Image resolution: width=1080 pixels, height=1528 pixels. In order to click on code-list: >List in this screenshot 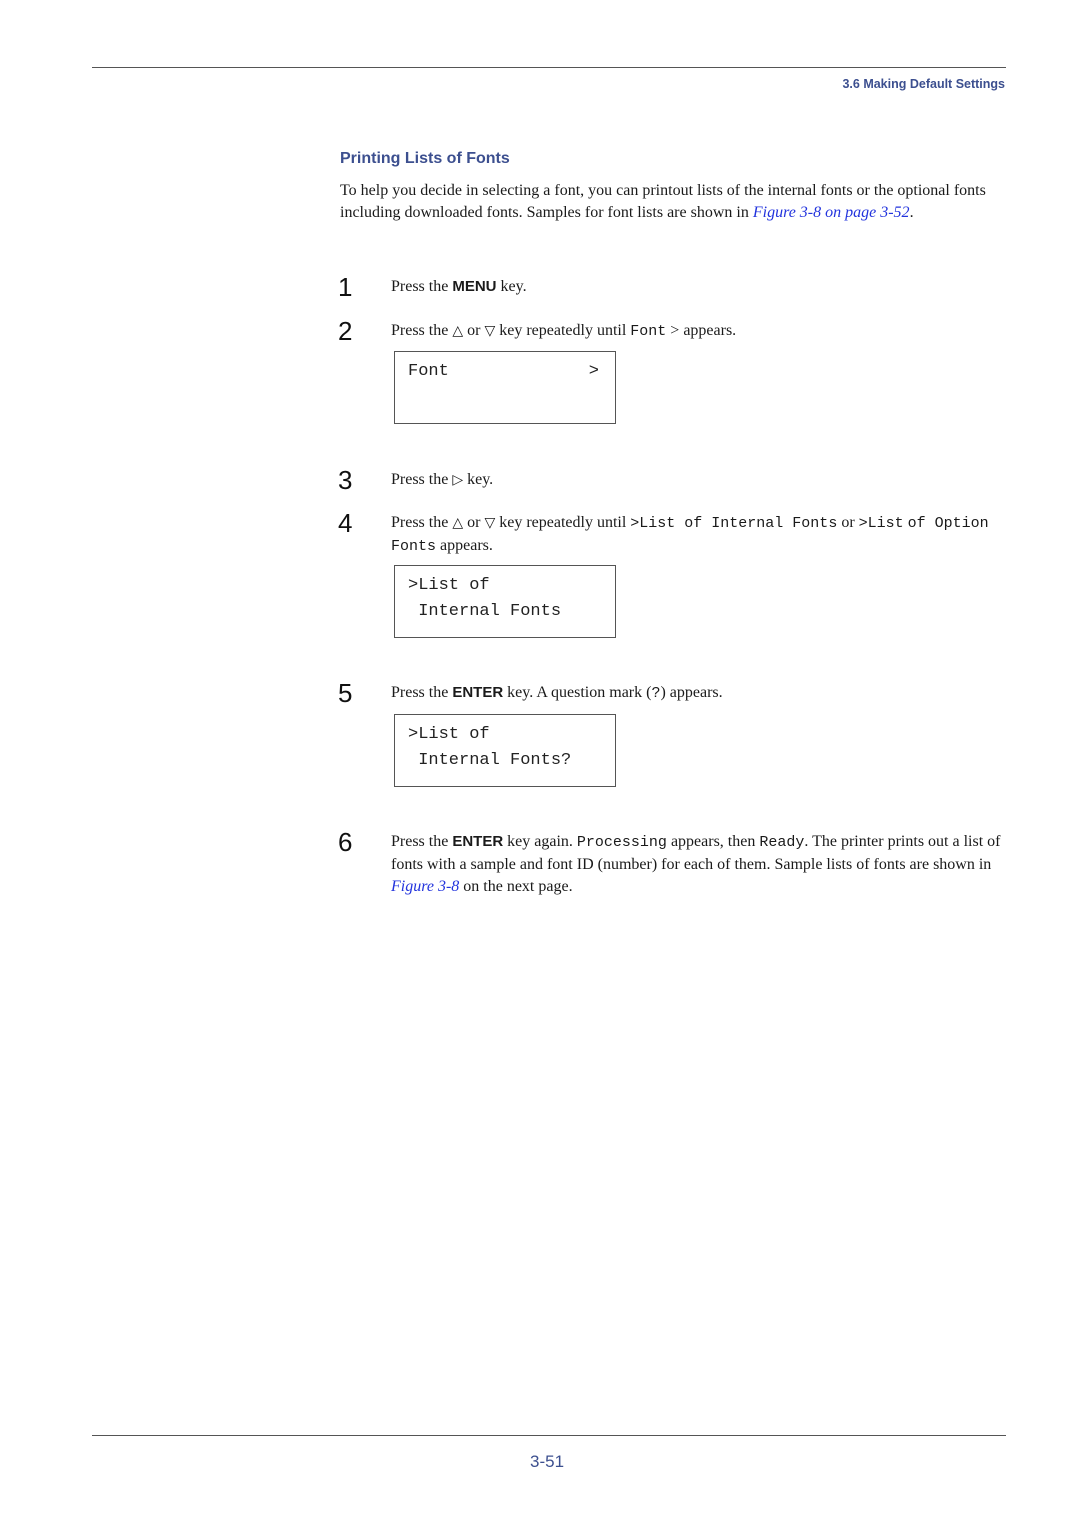, I will do `click(881, 523)`.